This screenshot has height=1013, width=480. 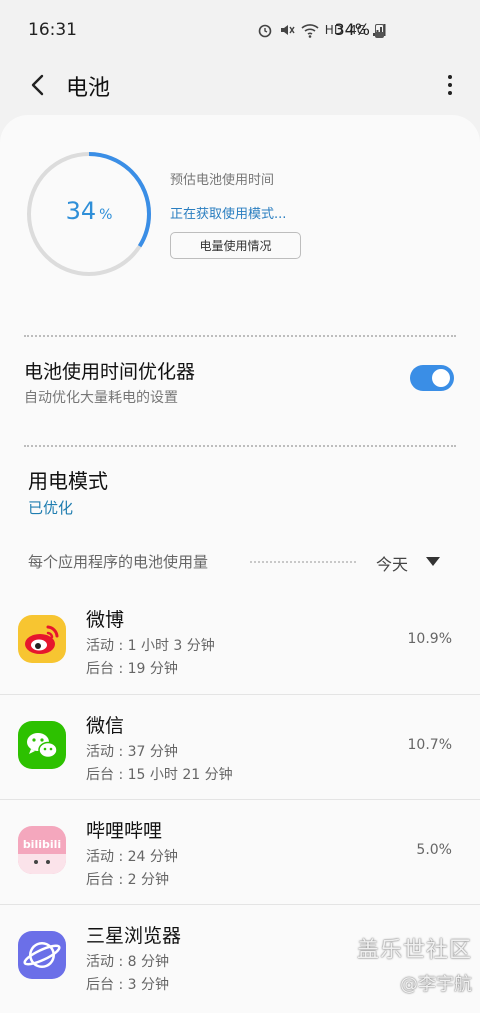 What do you see at coordinates (434, 850) in the screenshot?
I see `app-usage-percent: 5.0%` at bounding box center [434, 850].